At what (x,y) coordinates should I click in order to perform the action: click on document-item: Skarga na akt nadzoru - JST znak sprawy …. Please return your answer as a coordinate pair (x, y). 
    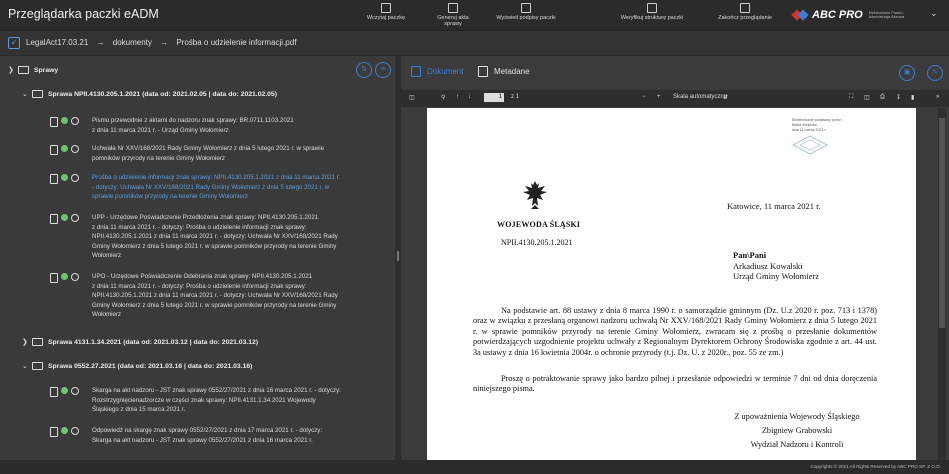
    Looking at the image, I should click on (195, 400).